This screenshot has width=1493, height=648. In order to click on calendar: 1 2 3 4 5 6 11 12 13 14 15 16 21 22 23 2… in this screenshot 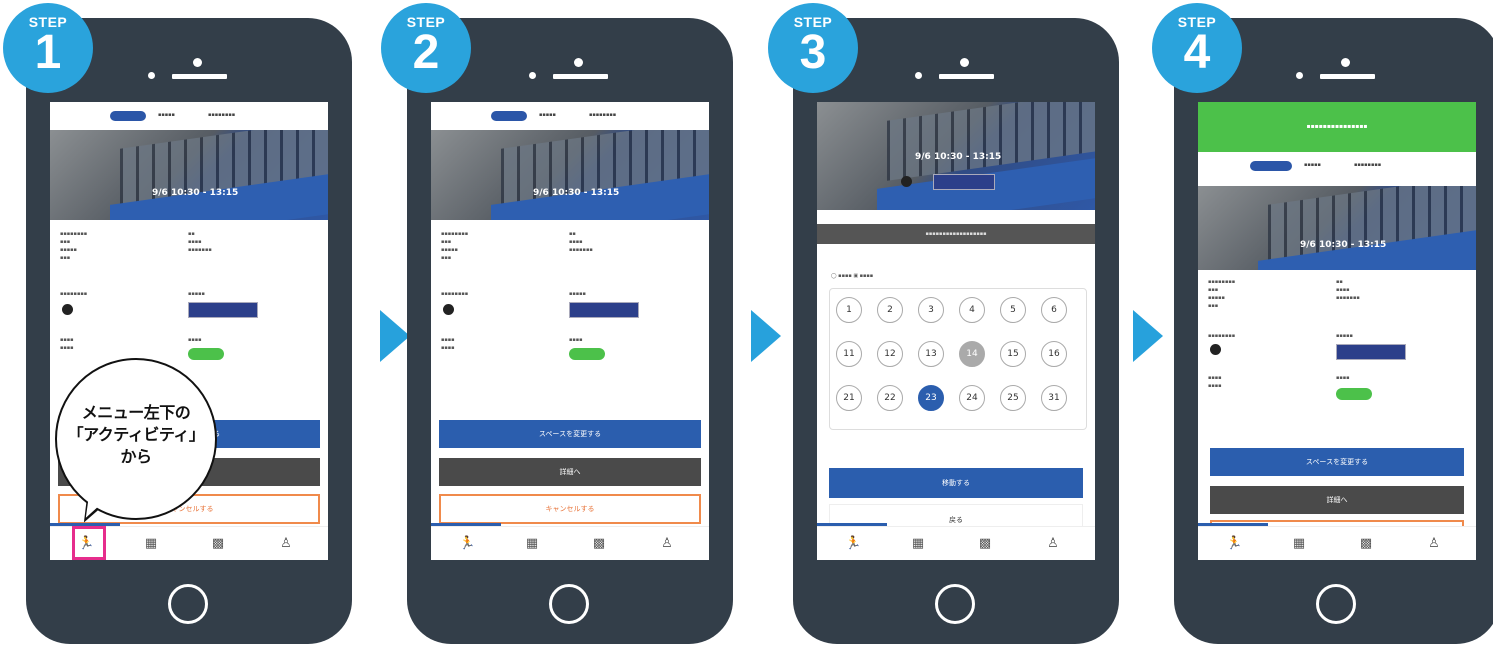, I will do `click(958, 359)`.